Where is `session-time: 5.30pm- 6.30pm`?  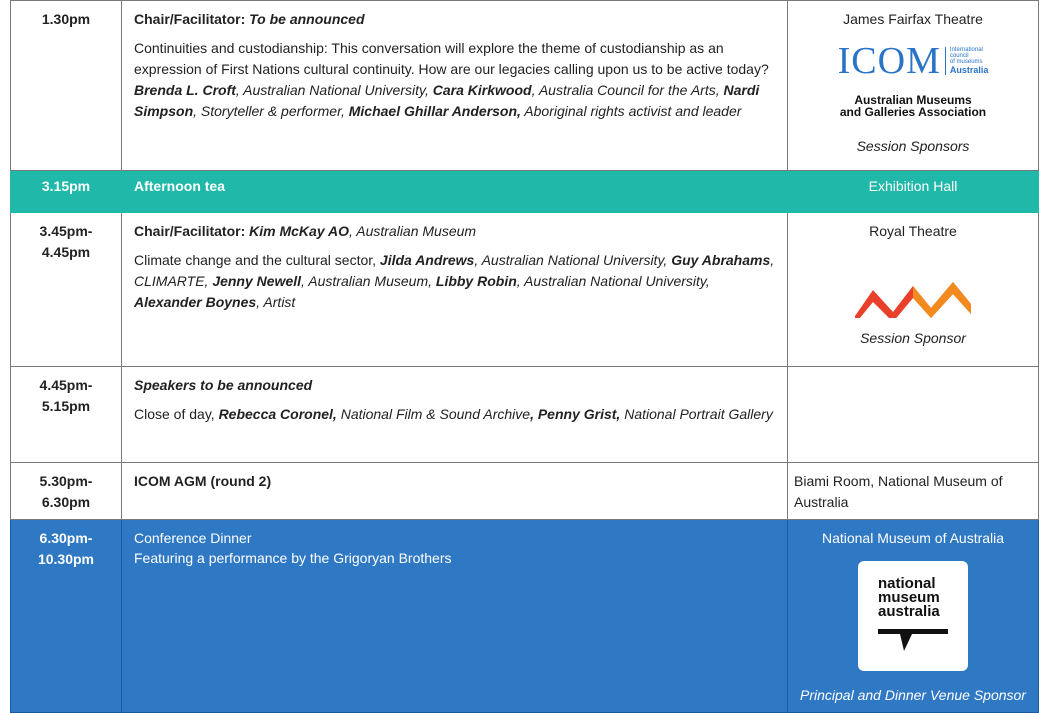
session-time: 5.30pm- 6.30pm is located at coordinates (66, 491).